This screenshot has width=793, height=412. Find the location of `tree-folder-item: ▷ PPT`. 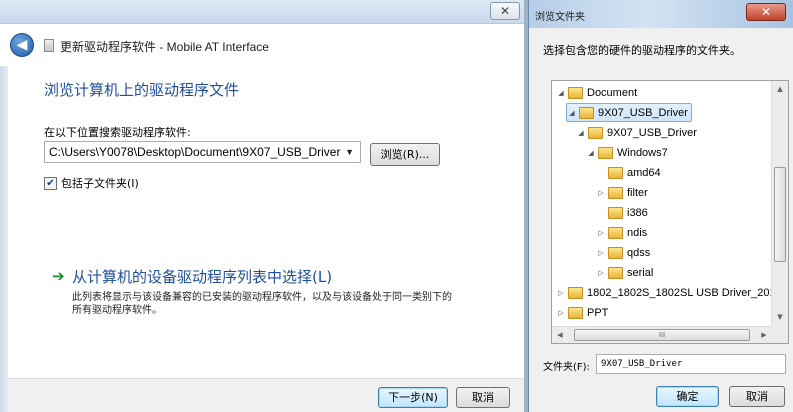

tree-folder-item: ▷ PPT is located at coordinates (582, 312).